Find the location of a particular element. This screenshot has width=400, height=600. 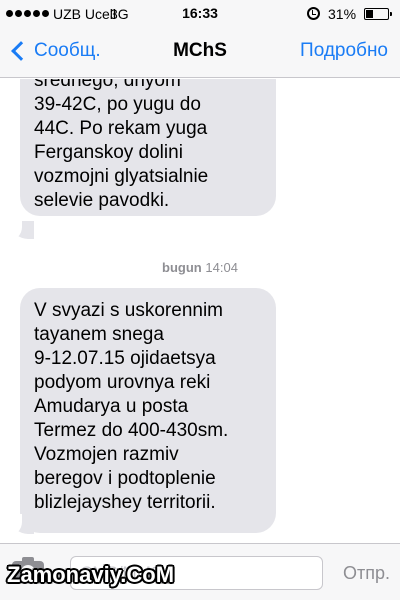

message-timestamp: bugun 14:04 is located at coordinates (200, 267).